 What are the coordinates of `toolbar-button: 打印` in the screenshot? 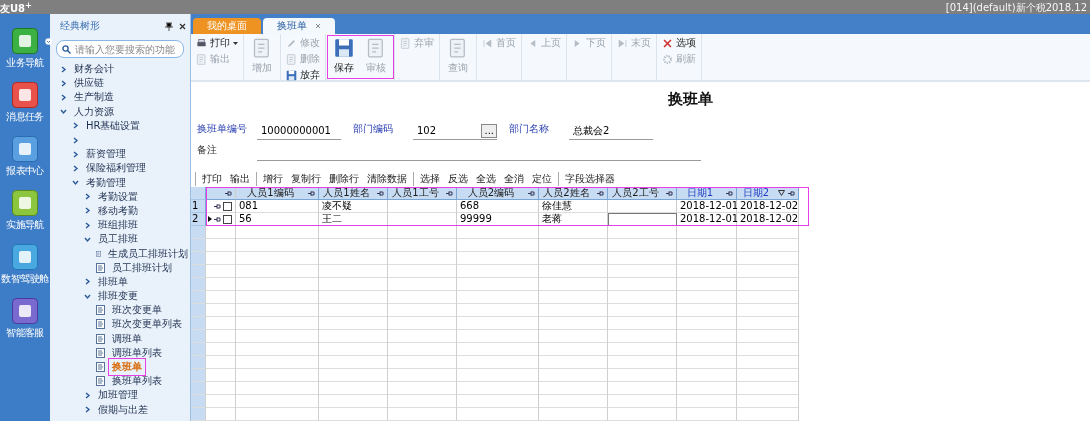 It's located at (217, 43).